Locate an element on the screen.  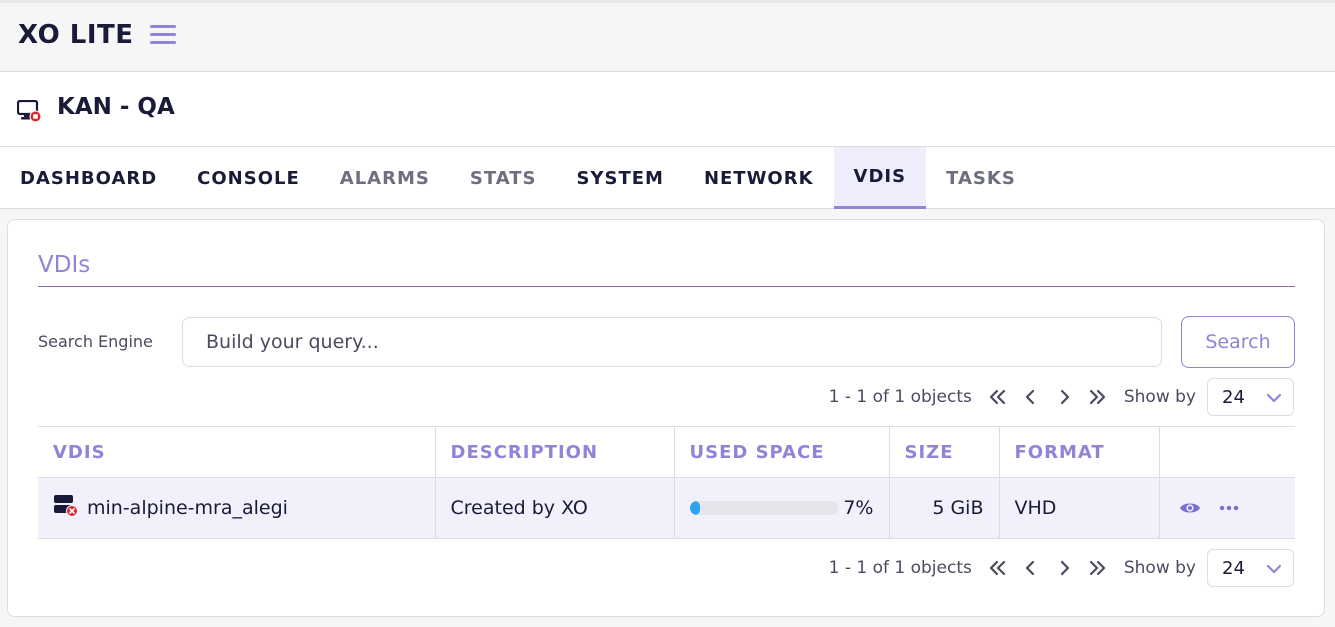
title-divider is located at coordinates (666, 286).